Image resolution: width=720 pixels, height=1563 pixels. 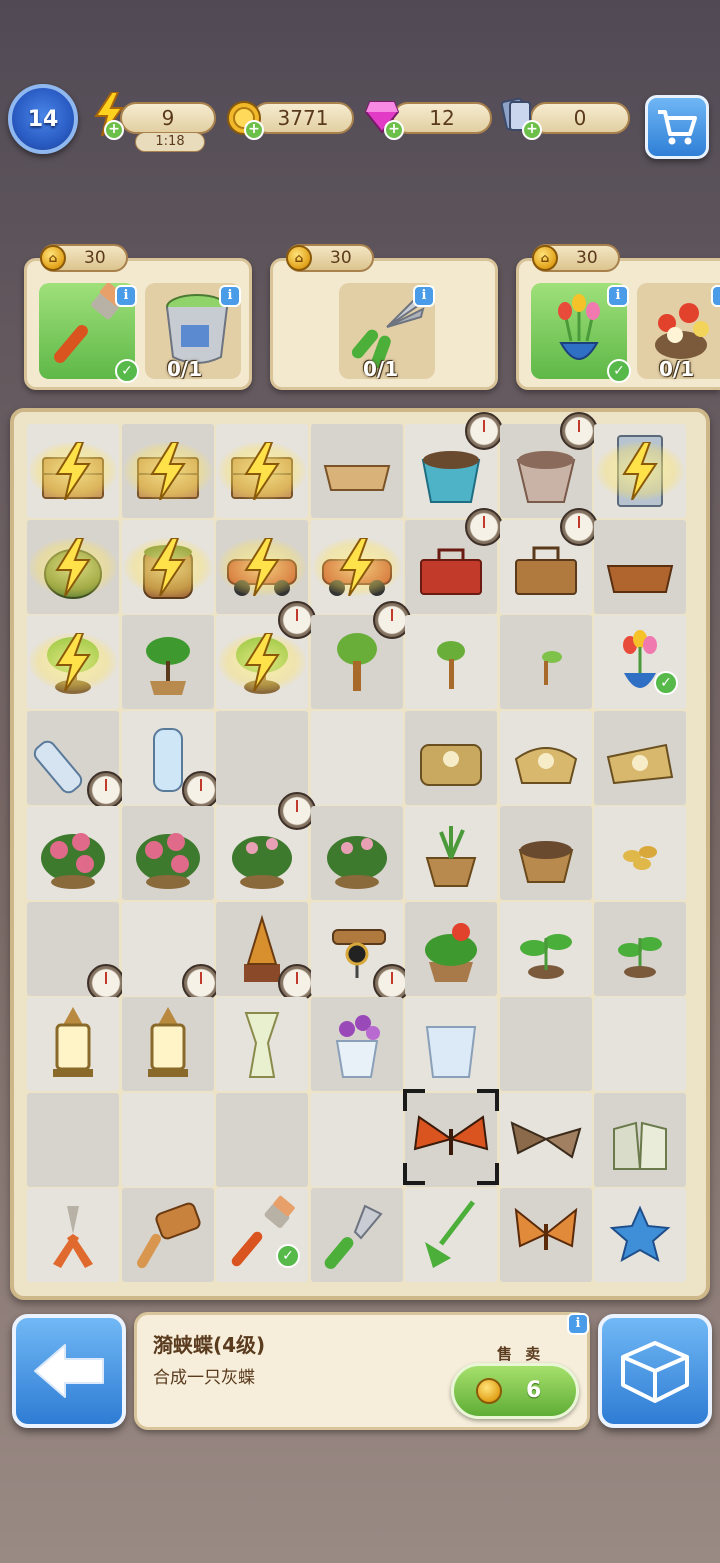 I want to click on order-2-item-1-info-button: i, so click(x=424, y=296).